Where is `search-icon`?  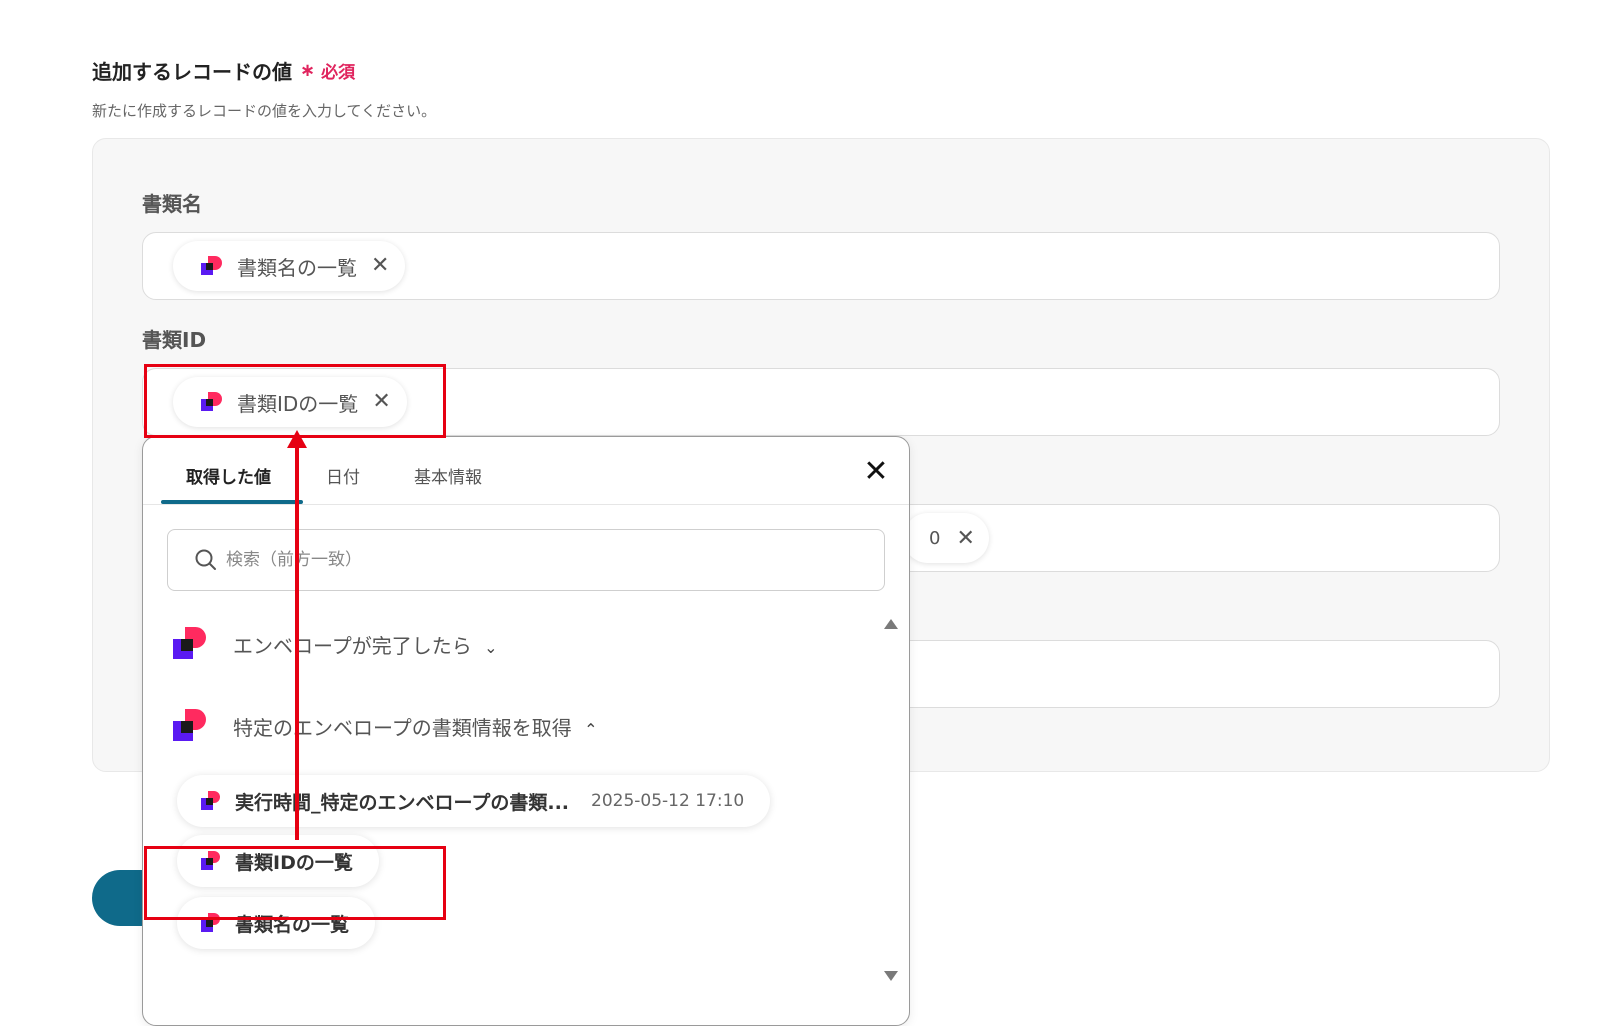 search-icon is located at coordinates (205, 559).